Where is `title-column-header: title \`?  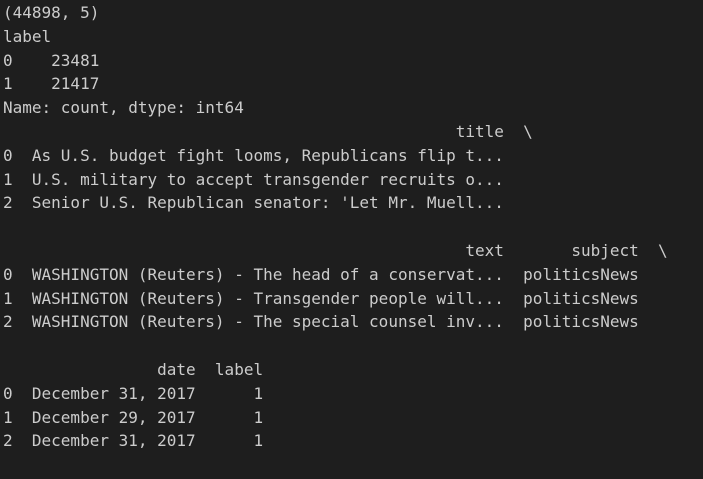
title-column-header: title \ is located at coordinates (268, 131).